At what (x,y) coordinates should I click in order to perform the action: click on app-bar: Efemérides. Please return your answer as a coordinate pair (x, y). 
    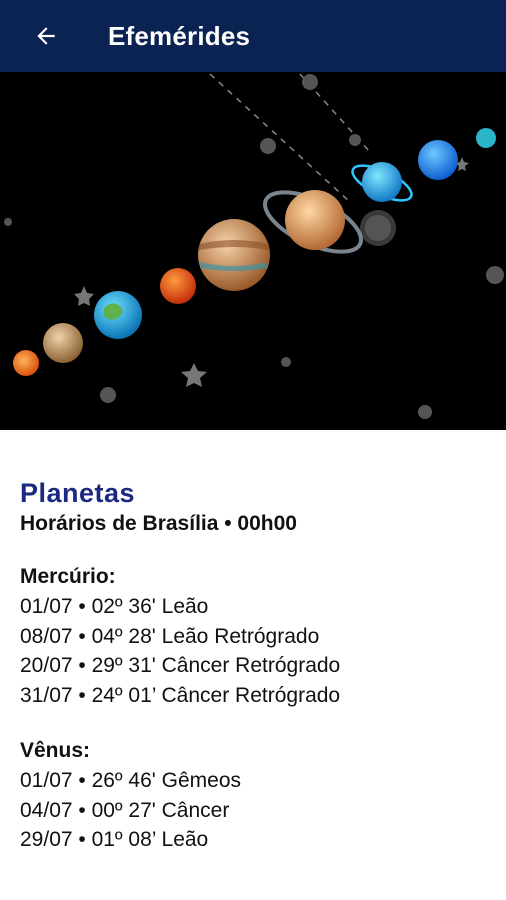
    Looking at the image, I should click on (253, 36).